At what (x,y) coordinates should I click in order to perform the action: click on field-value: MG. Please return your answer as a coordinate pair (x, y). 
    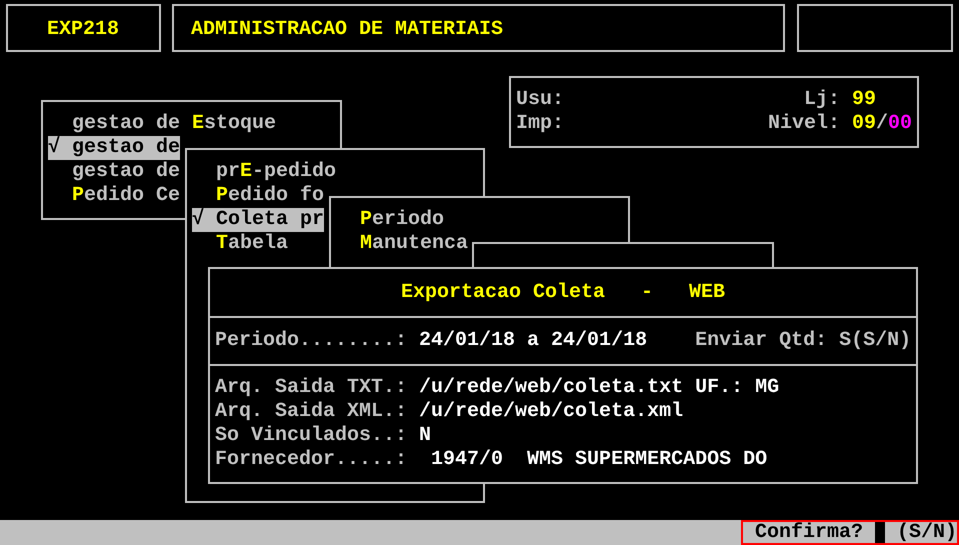
    Looking at the image, I should click on (767, 388).